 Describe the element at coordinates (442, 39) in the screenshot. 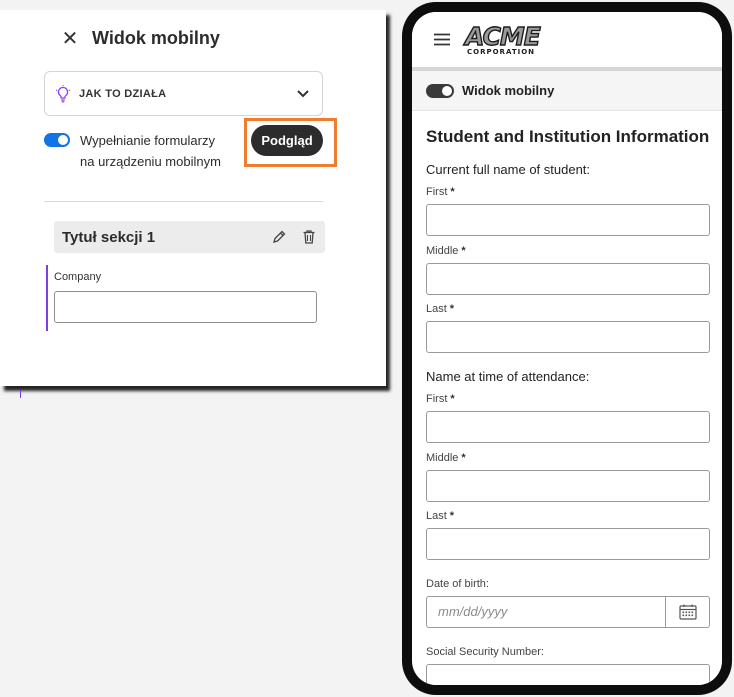

I see `hamburger-menu-icon` at that location.